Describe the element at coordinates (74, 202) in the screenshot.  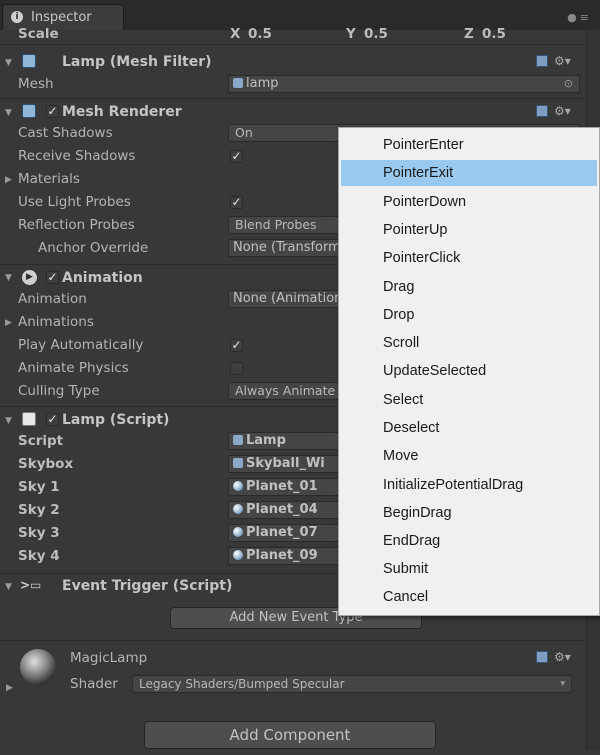
I see `light-probes-label: Use Light Probes` at that location.